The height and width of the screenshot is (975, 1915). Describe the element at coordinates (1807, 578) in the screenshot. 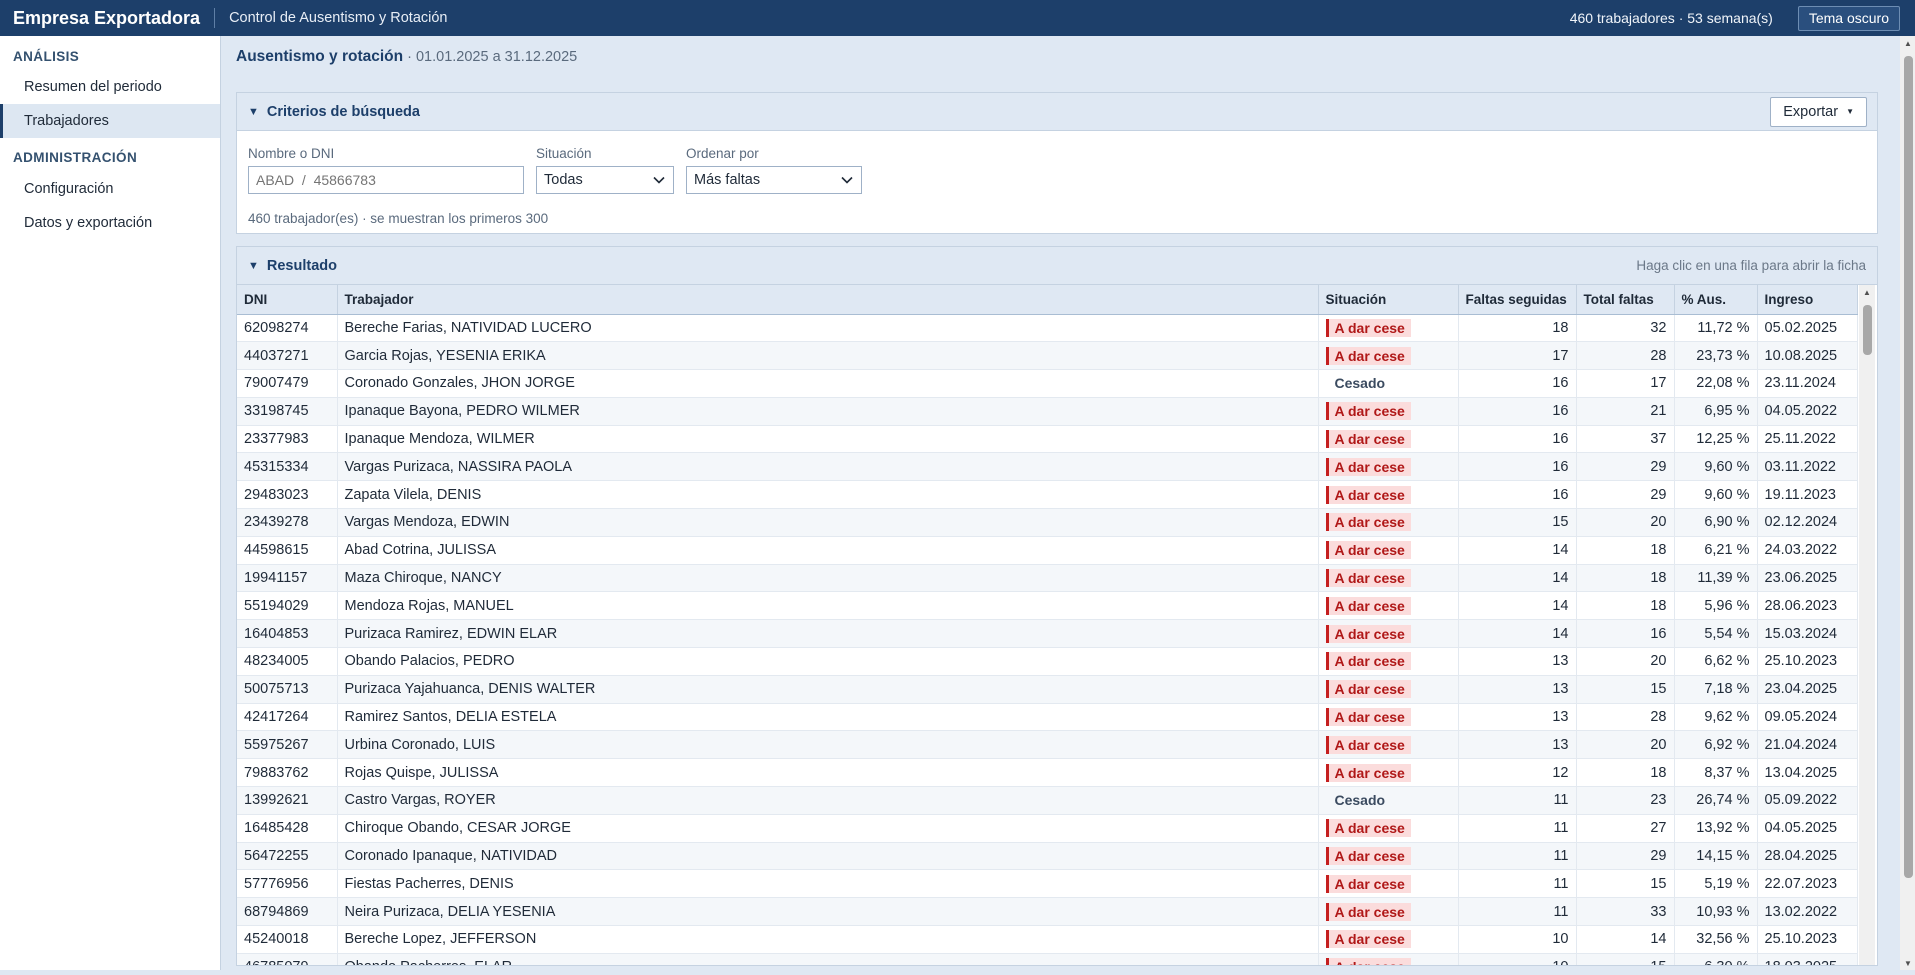

I see `cell-hire-date: 23.06.2025` at that location.